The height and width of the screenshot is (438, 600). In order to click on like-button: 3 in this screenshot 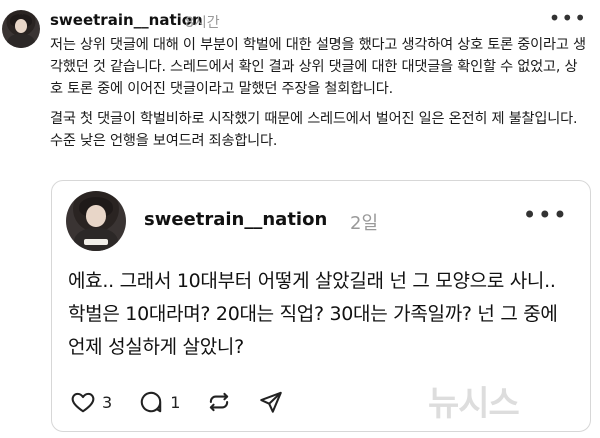, I will do `click(91, 402)`.